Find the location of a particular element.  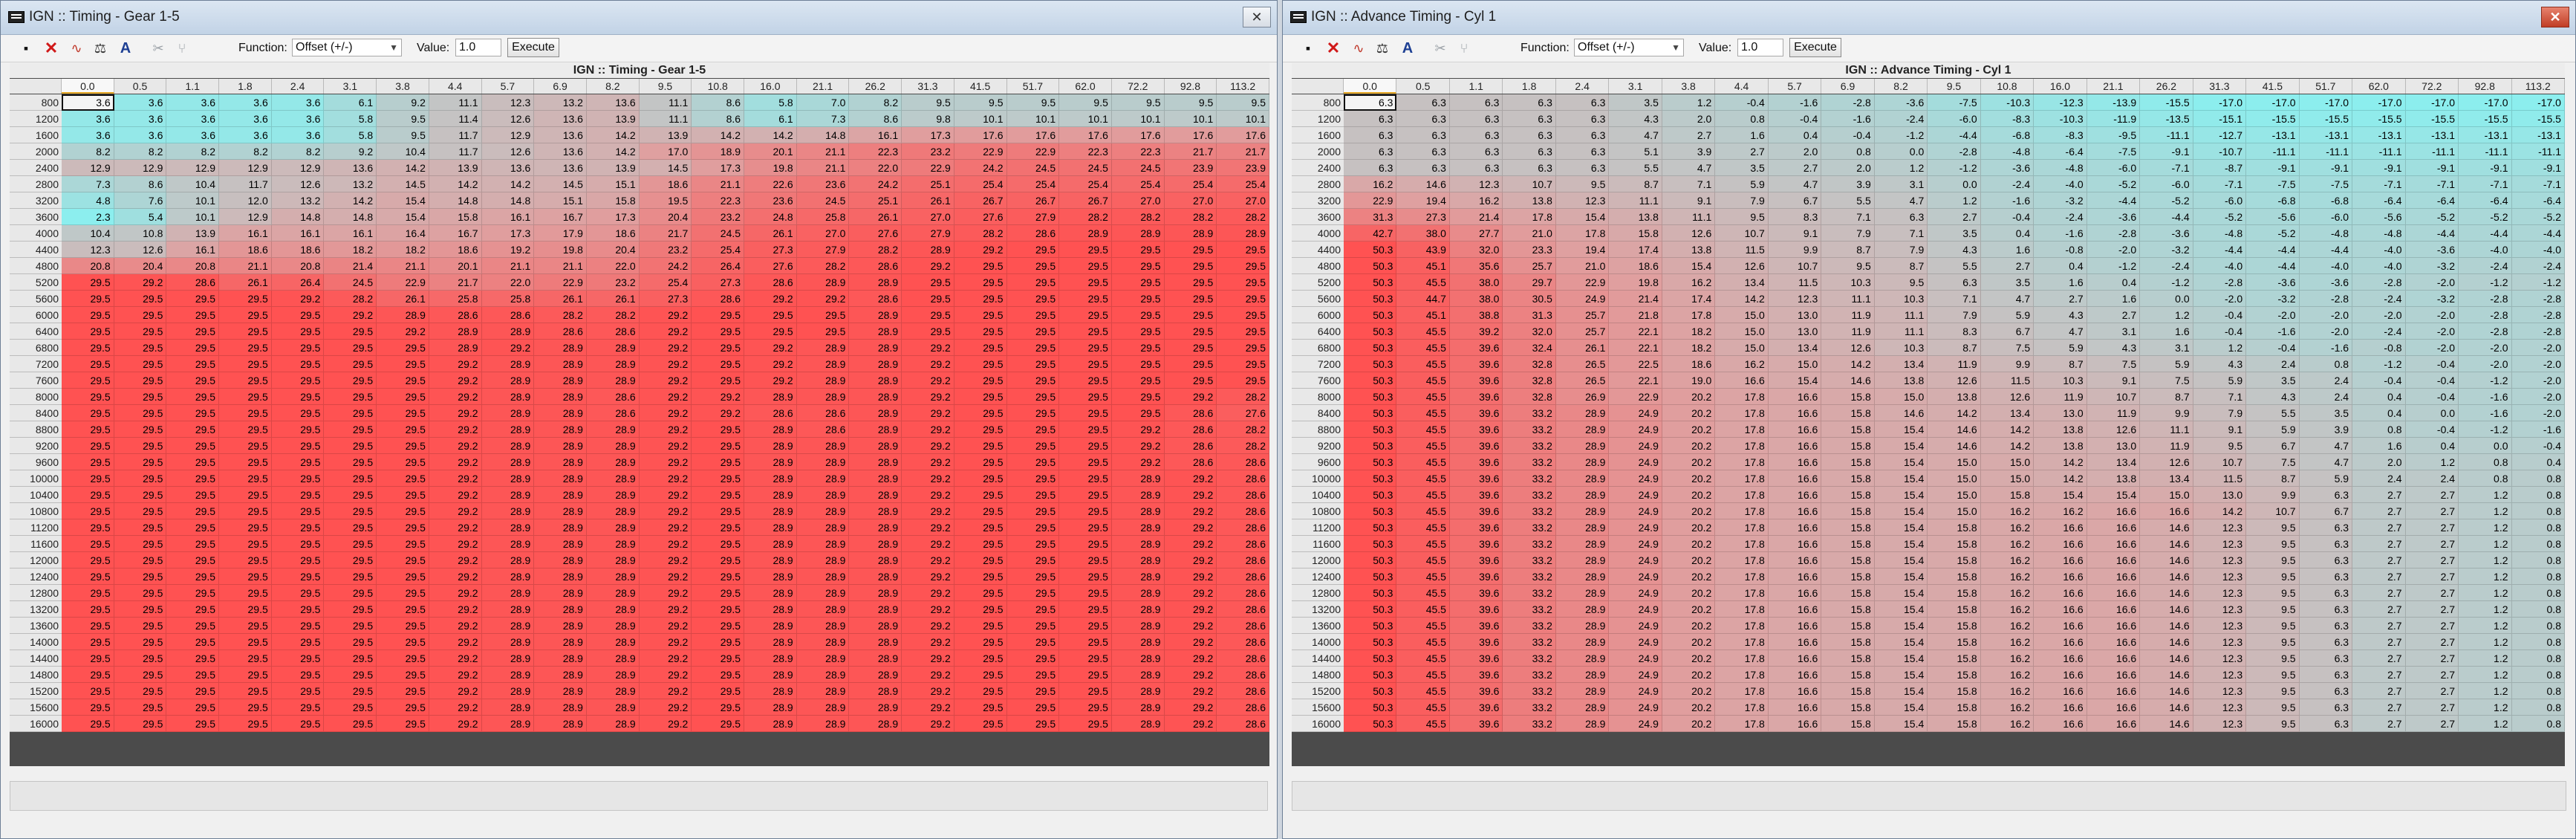

table-cell: 7.1 is located at coordinates (2220, 397).